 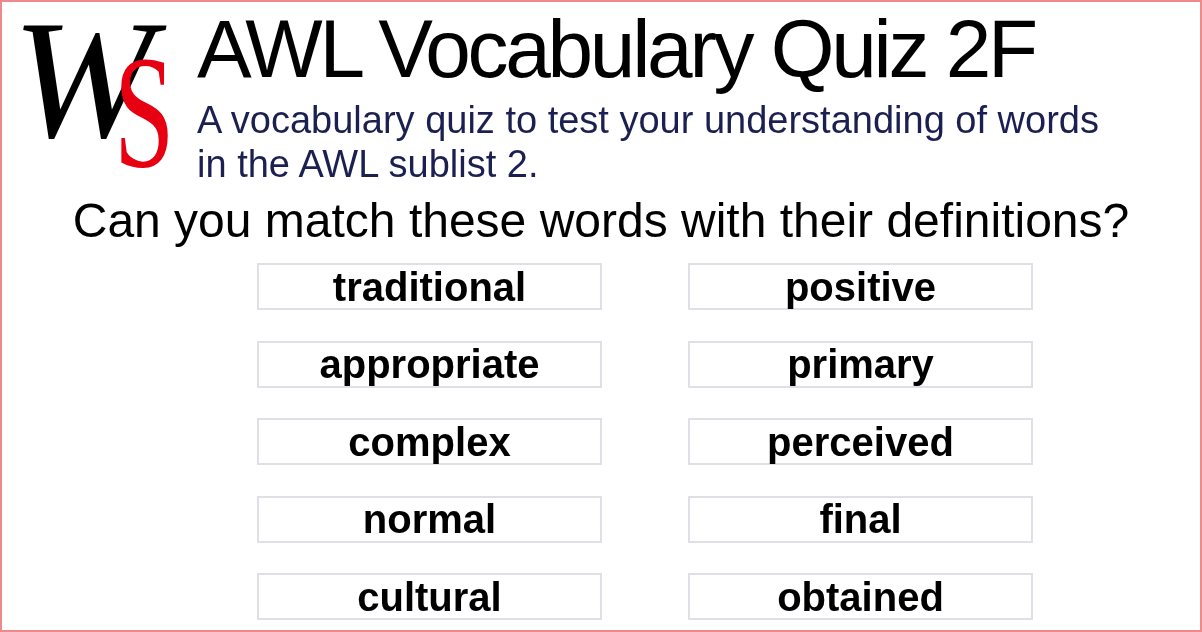 What do you see at coordinates (429, 441) in the screenshot?
I see `word-tile: complex` at bounding box center [429, 441].